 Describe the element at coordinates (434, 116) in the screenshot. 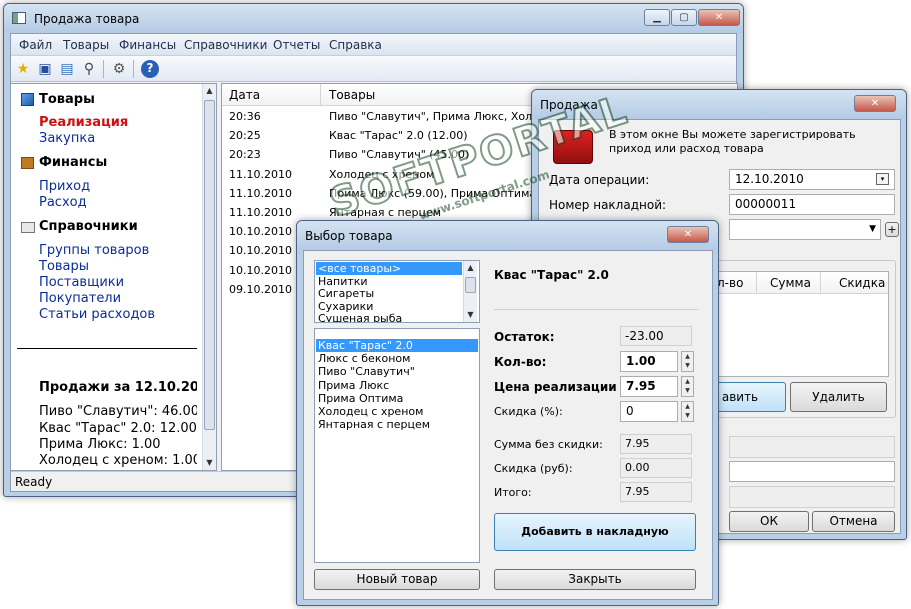

I see `row-goods: Пиво "Славутич", Прима Люкс, Холо` at that location.